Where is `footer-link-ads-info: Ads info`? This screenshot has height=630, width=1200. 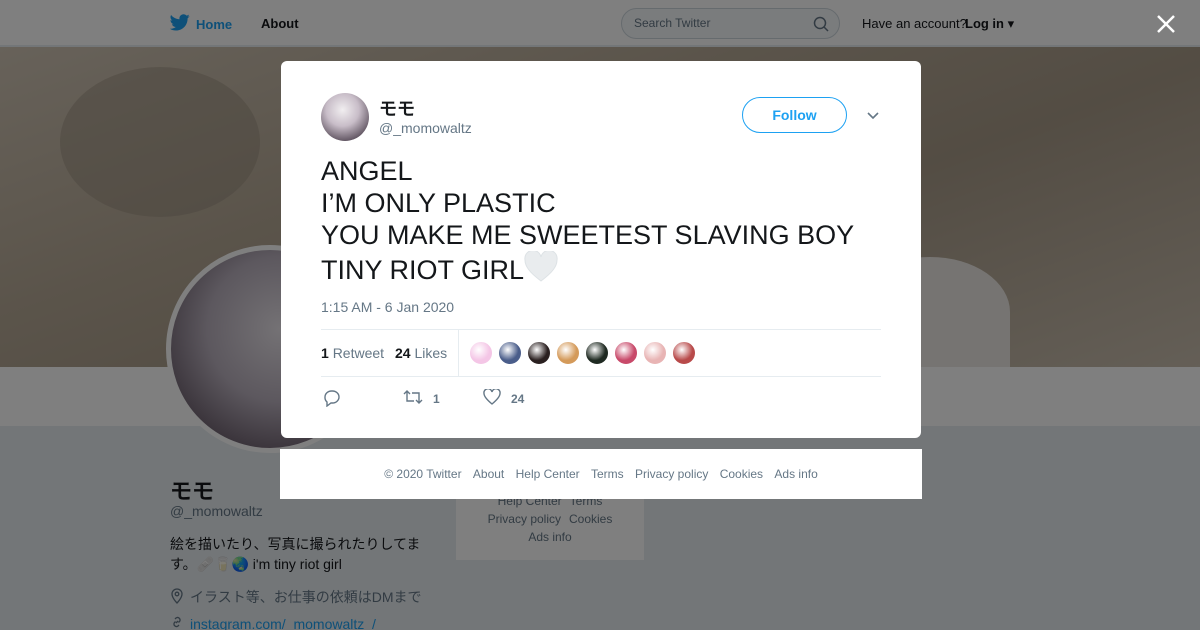 footer-link-ads-info: Ads info is located at coordinates (795, 474).